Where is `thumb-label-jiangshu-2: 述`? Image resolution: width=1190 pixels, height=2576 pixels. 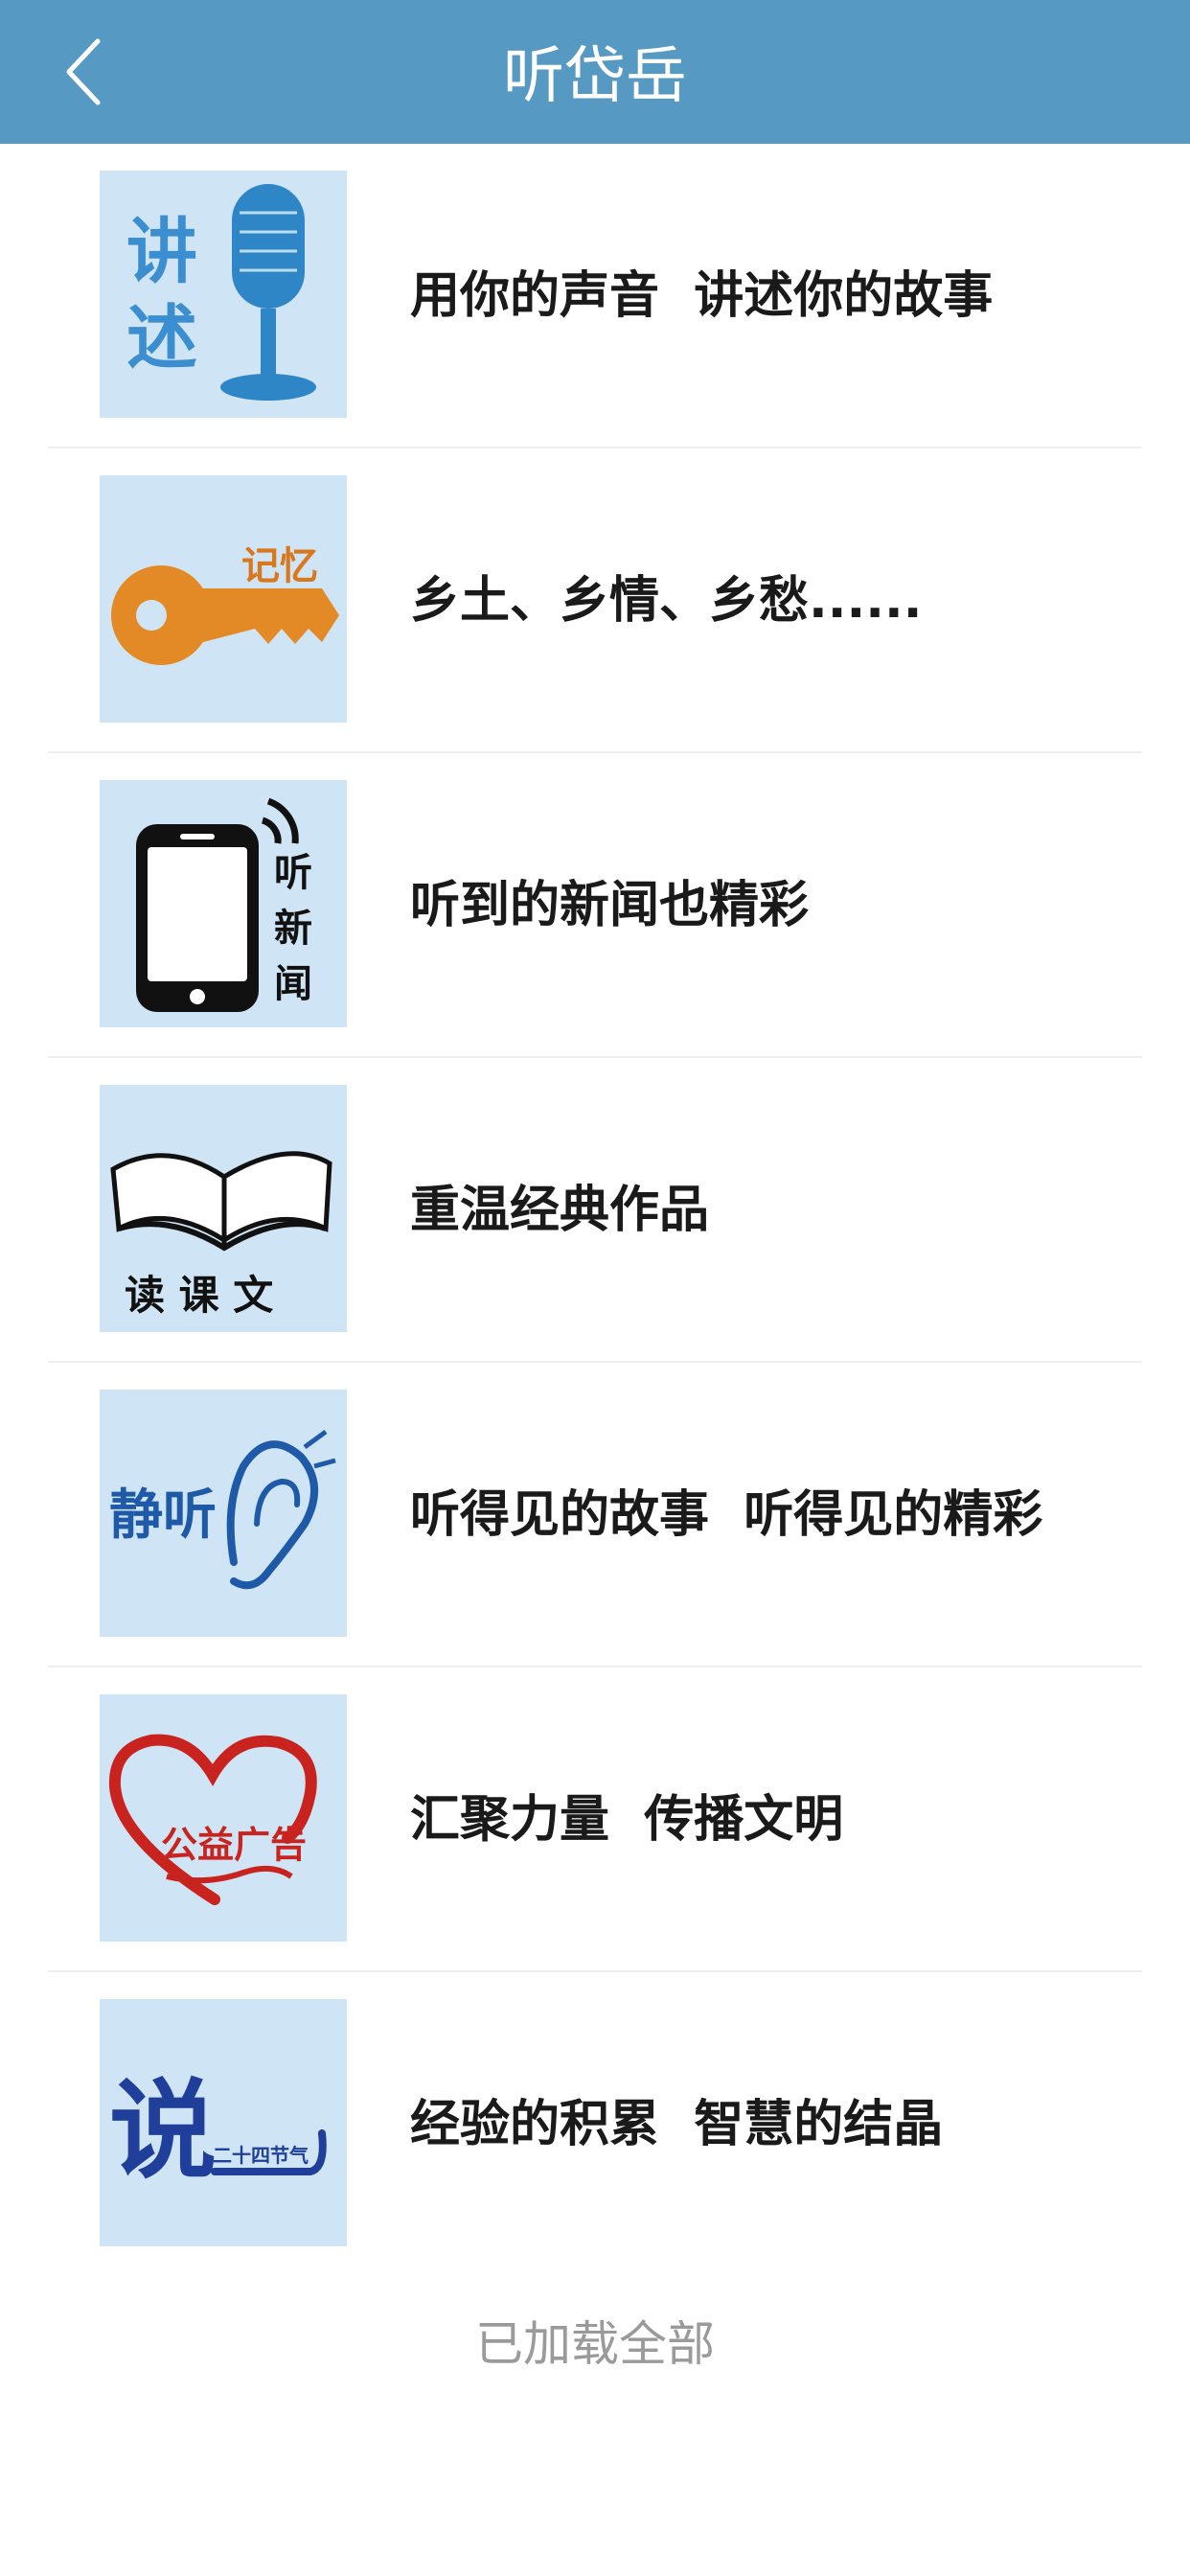
thumb-label-jiangshu-2: 述 is located at coordinates (162, 338).